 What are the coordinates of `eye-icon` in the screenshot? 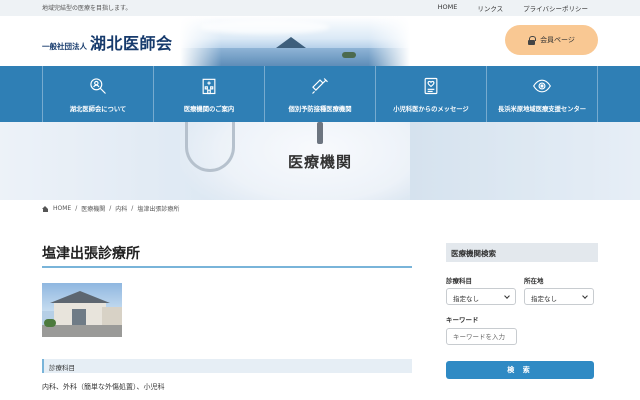 It's located at (542, 85).